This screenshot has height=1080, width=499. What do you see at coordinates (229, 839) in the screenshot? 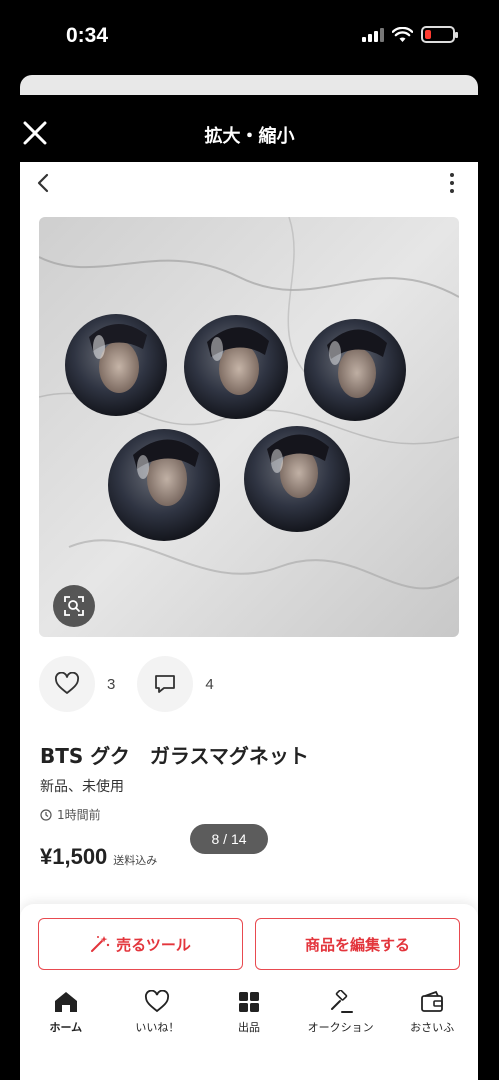
I see `page-indicator: 8 / 14` at bounding box center [229, 839].